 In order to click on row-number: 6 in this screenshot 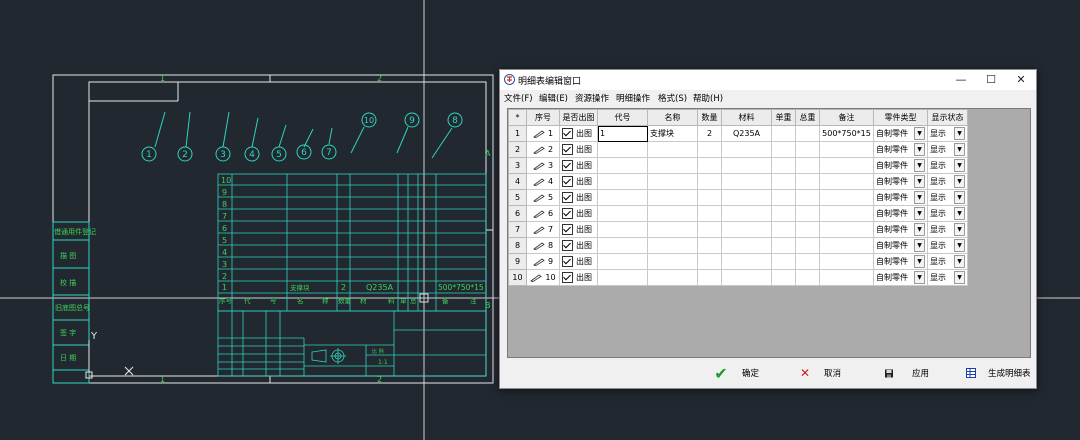, I will do `click(517, 213)`.